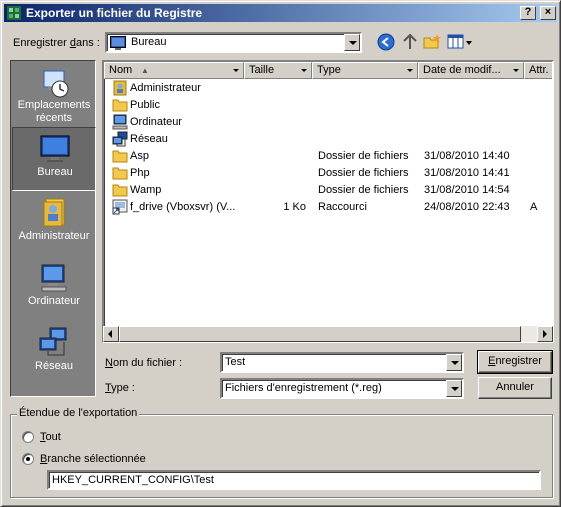 Image resolution: width=561 pixels, height=507 pixels. I want to click on scroll-thumb, so click(320, 334).